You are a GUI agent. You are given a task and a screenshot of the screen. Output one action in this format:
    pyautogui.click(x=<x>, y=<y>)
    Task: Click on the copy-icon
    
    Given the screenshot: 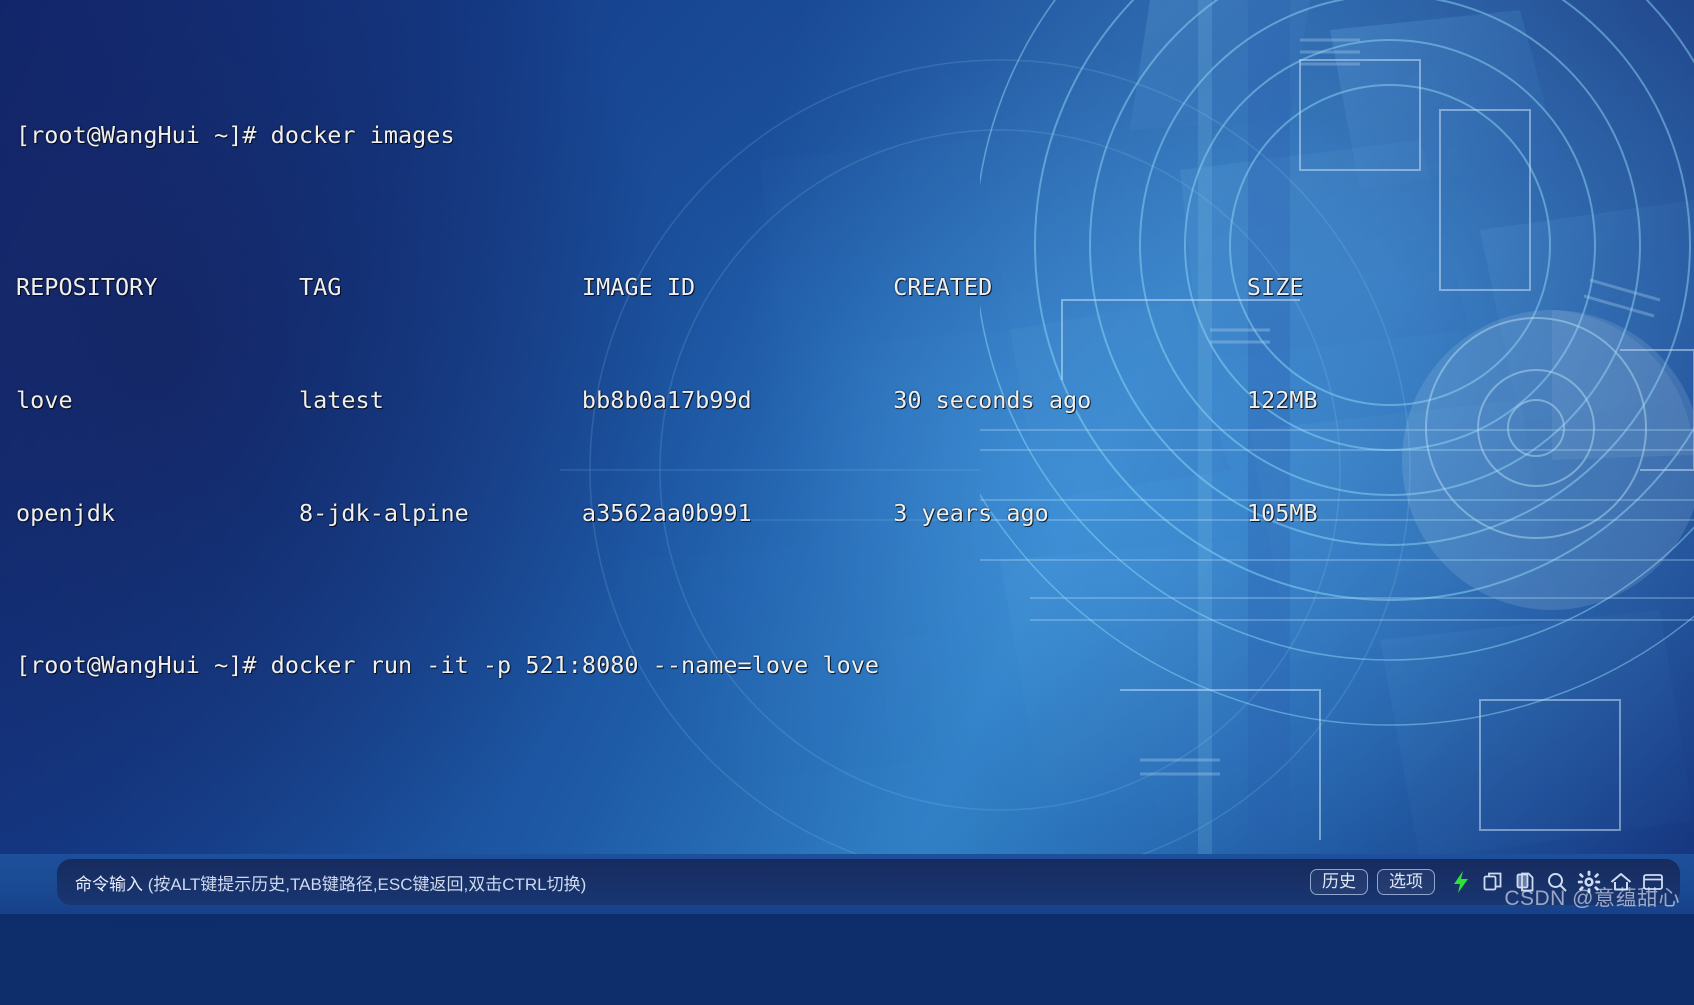 What is the action you would take?
    pyautogui.click(x=1493, y=882)
    